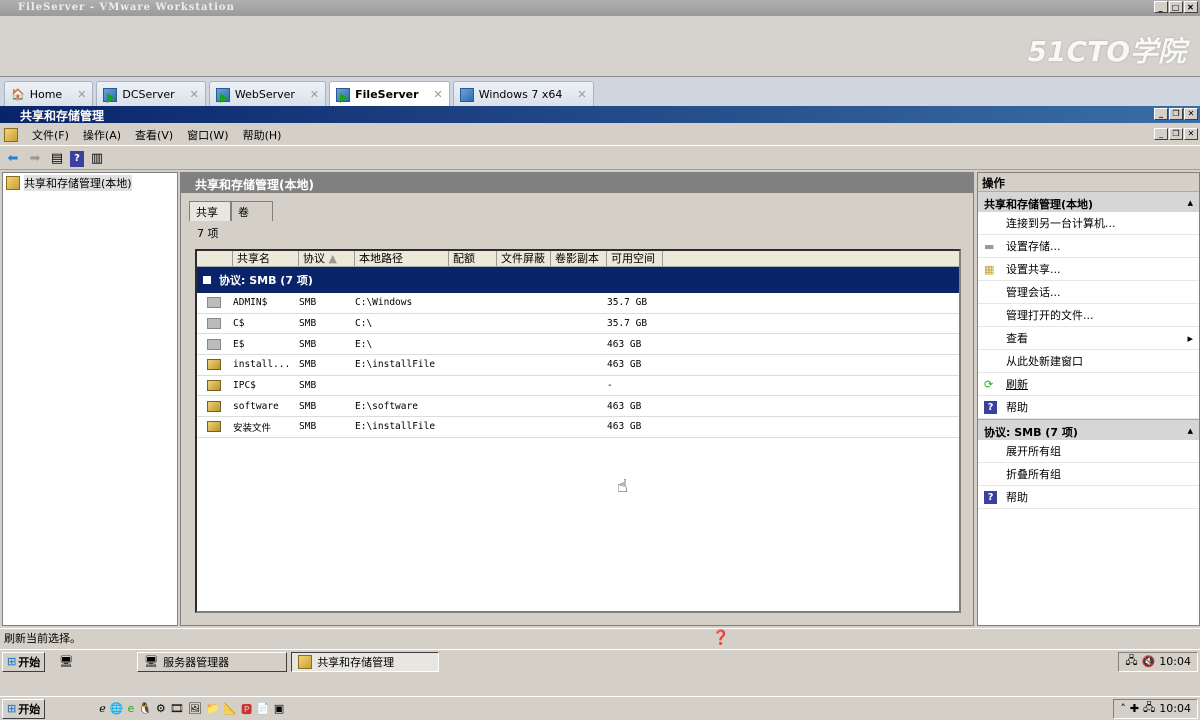  What do you see at coordinates (1134, 708) in the screenshot?
I see `security-icon: ✚` at bounding box center [1134, 708].